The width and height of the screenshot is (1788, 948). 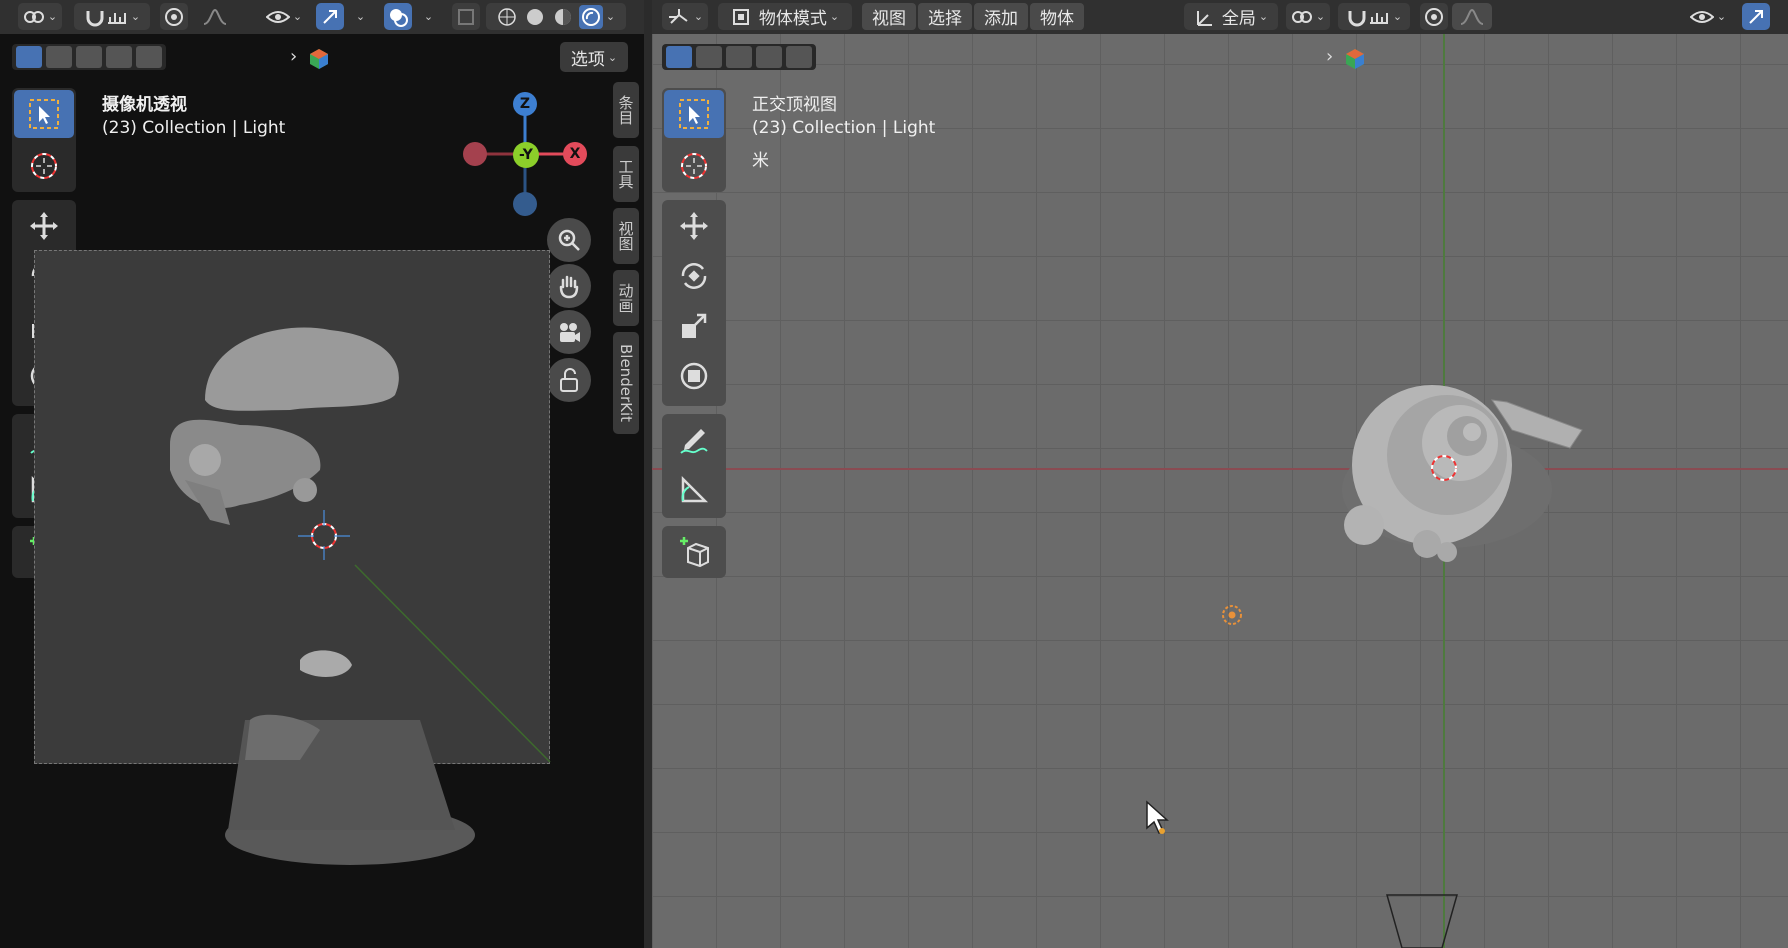 I want to click on annotate-tool, so click(x=694, y=440).